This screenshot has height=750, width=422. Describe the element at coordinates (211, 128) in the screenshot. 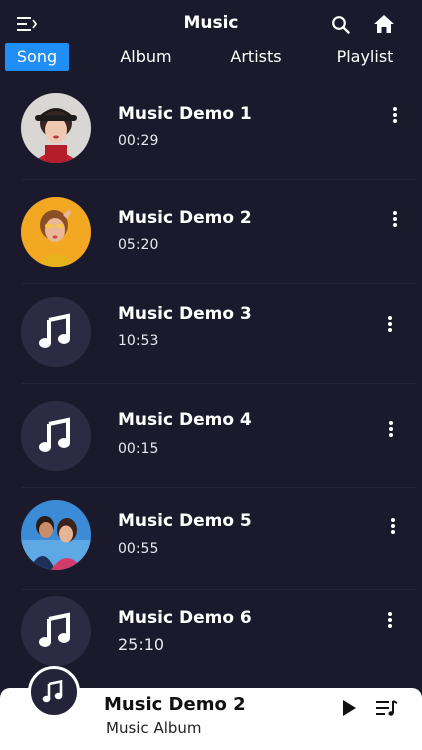

I see `list-item: Music Demo 1 00:29` at that location.